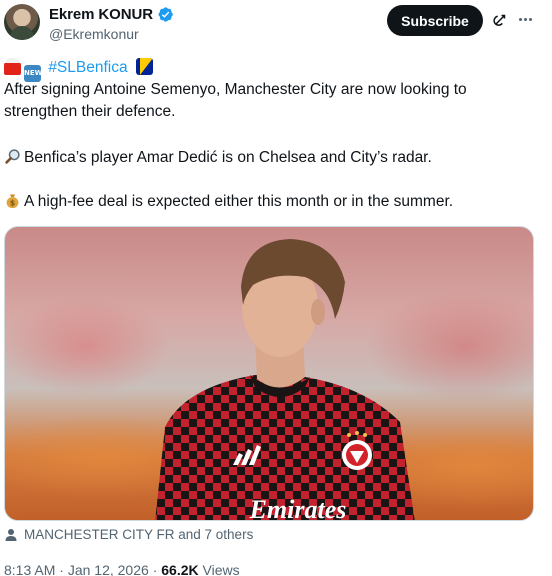 The height and width of the screenshot is (576, 552). What do you see at coordinates (139, 534) in the screenshot?
I see `liked-by-text: MANCHESTER CITY FR and 7 others` at bounding box center [139, 534].